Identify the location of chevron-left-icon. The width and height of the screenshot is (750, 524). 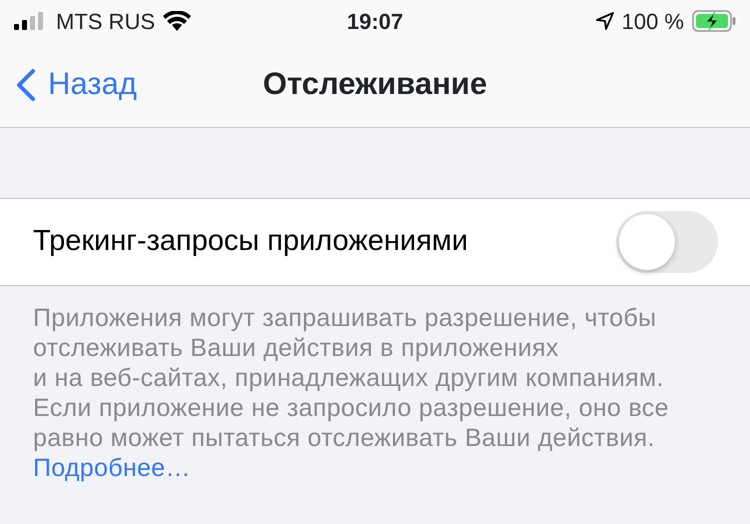
(26, 85).